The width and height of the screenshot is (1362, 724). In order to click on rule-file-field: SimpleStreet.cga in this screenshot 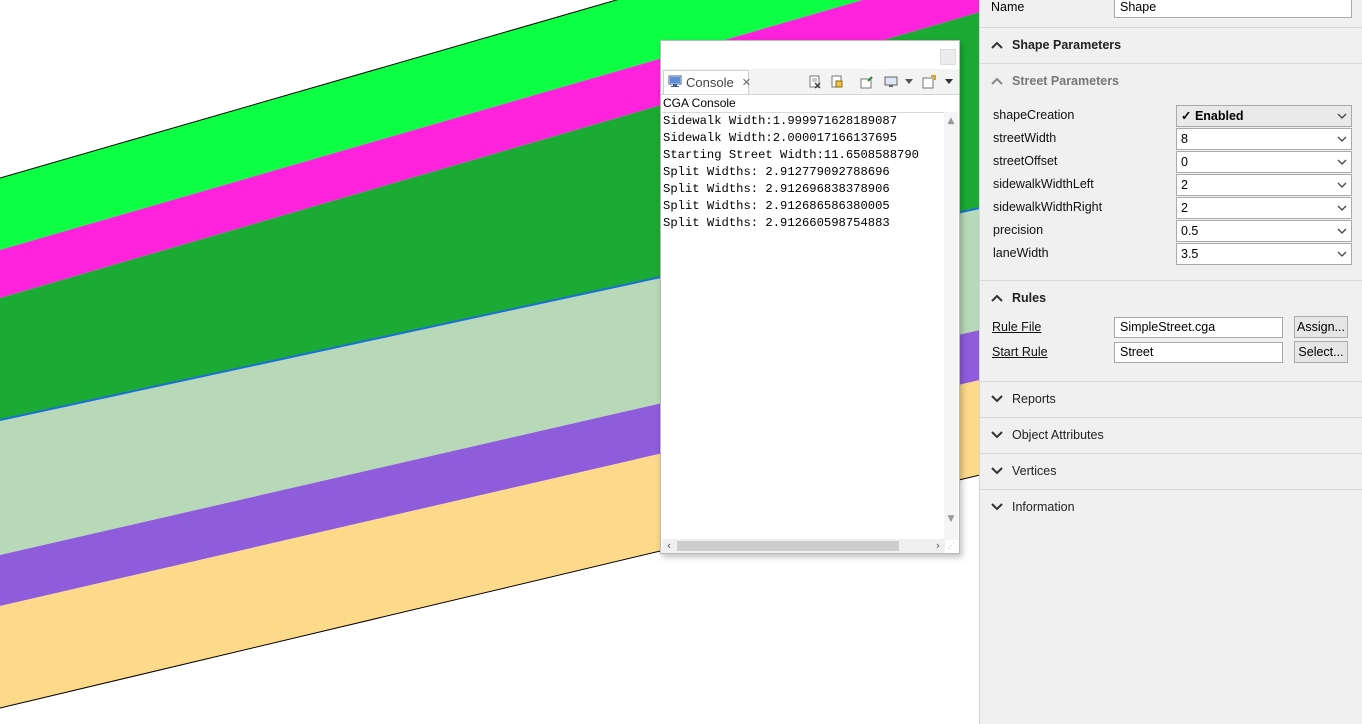, I will do `click(1198, 327)`.